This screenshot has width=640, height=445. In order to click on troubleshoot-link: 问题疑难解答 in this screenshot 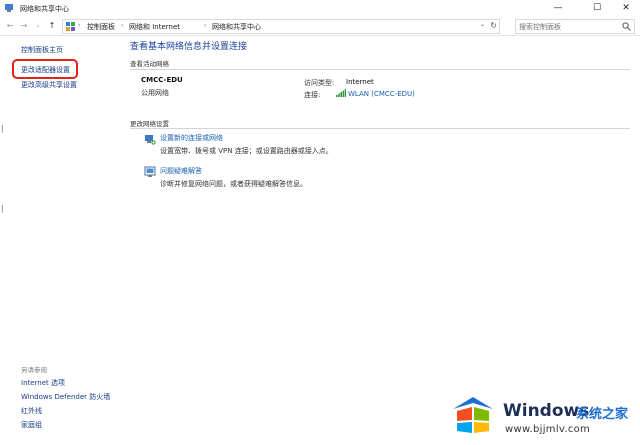, I will do `click(181, 171)`.